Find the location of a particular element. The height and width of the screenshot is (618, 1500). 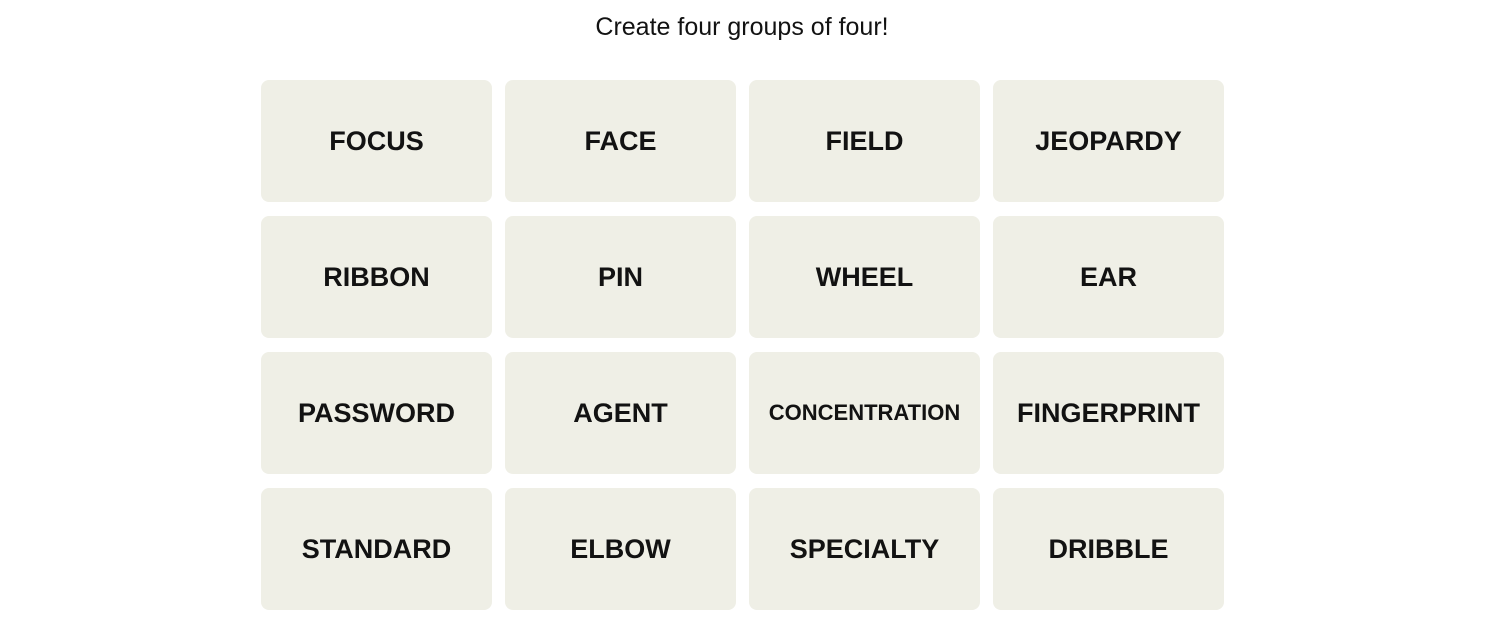

word-tile: AGENT is located at coordinates (620, 413).